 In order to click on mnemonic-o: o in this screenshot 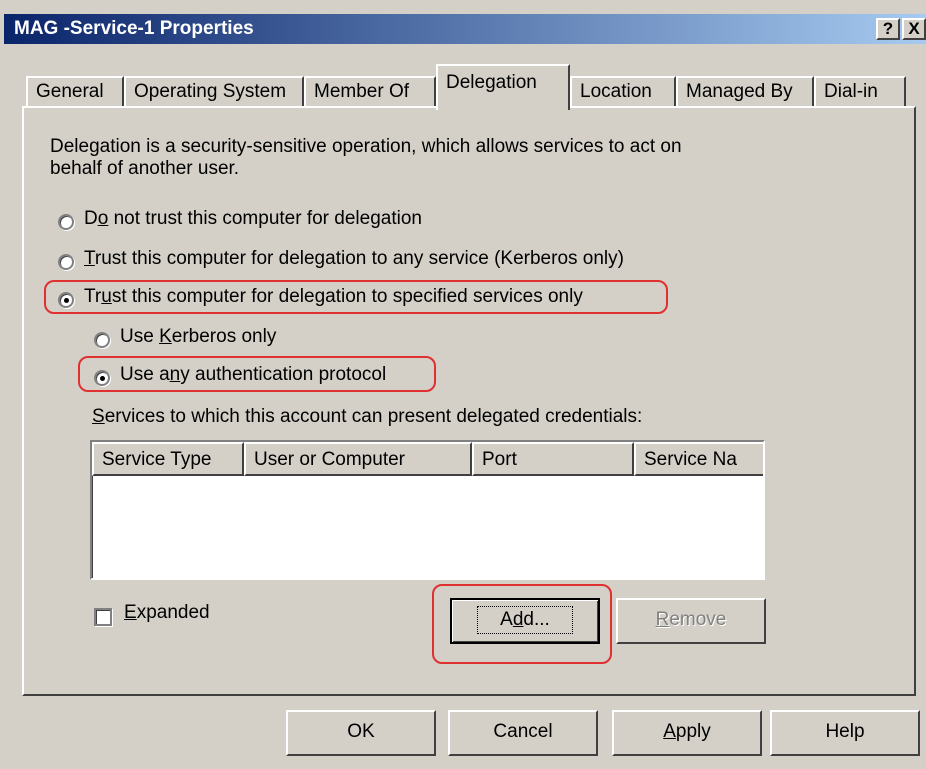, I will do `click(103, 218)`.